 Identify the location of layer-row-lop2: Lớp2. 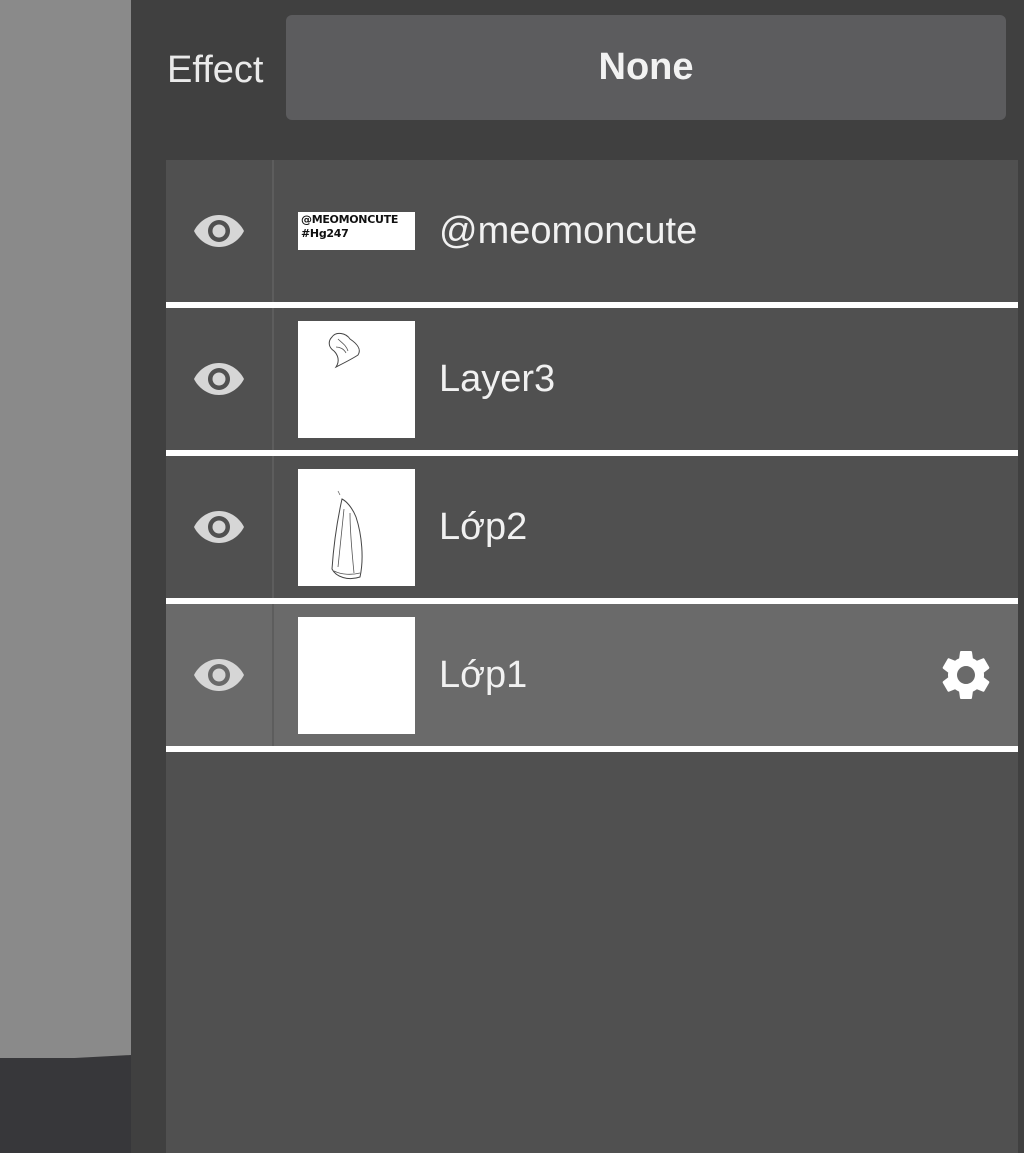
(592, 527).